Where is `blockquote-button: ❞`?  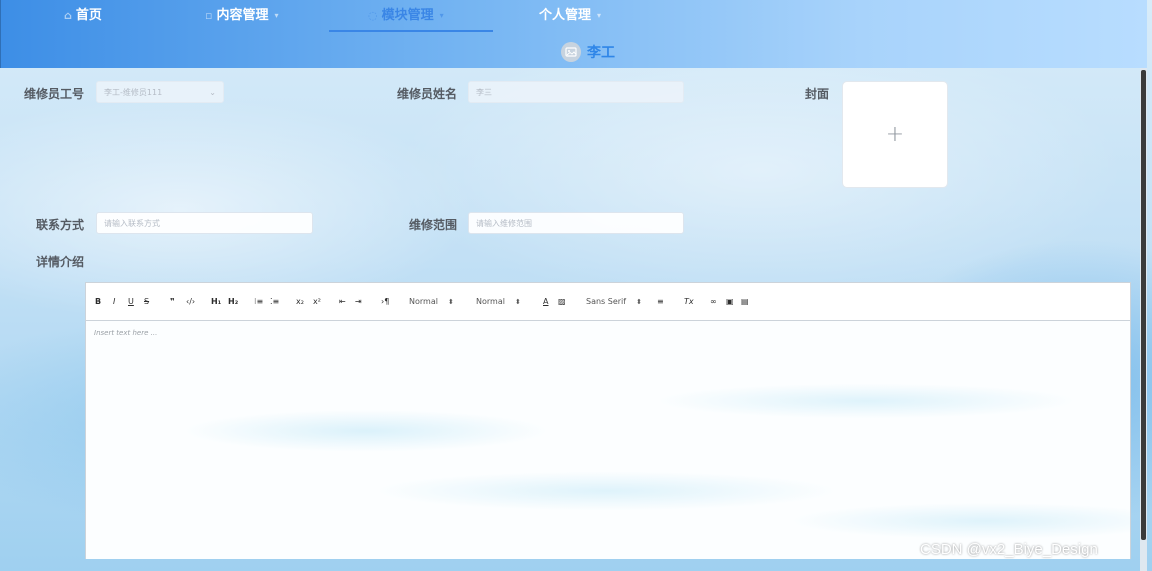 blockquote-button: ❞ is located at coordinates (172, 302).